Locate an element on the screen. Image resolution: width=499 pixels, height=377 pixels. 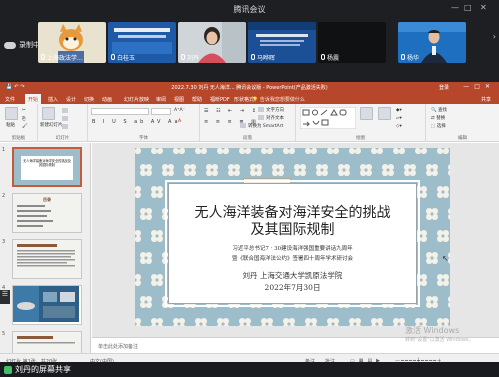
next-participants-icon: › is located at coordinates (494, 36).